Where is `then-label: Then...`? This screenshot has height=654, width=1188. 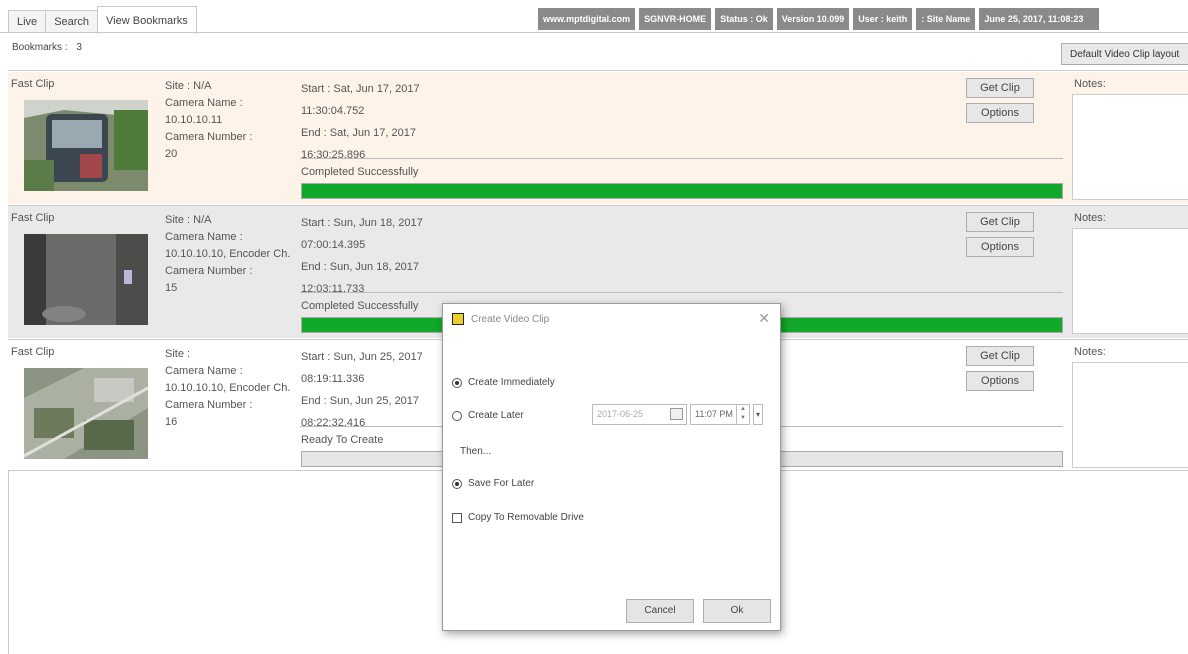
then-label: Then... is located at coordinates (476, 451).